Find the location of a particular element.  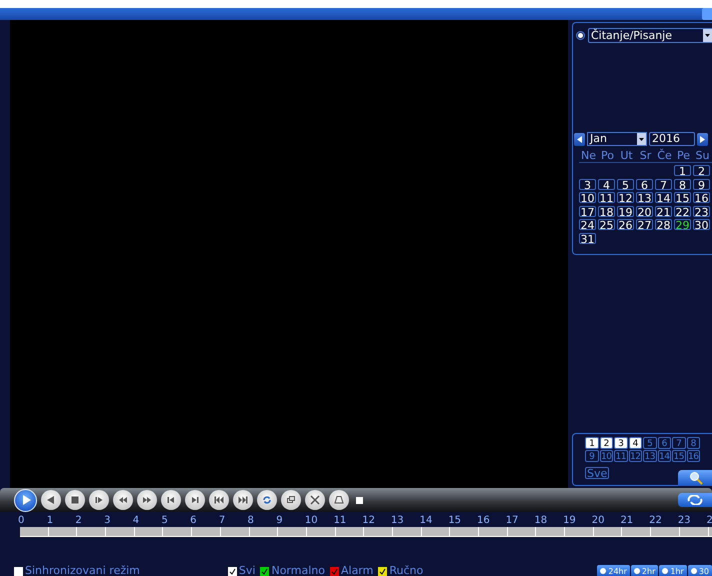

forward-button is located at coordinates (147, 500).